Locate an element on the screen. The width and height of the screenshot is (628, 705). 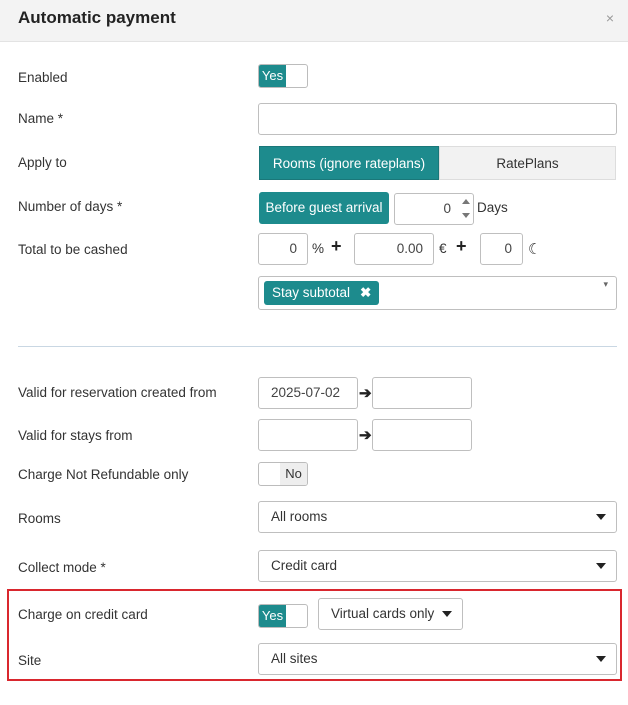
charge-credit-card-label: Charge on credit card is located at coordinates (83, 614).